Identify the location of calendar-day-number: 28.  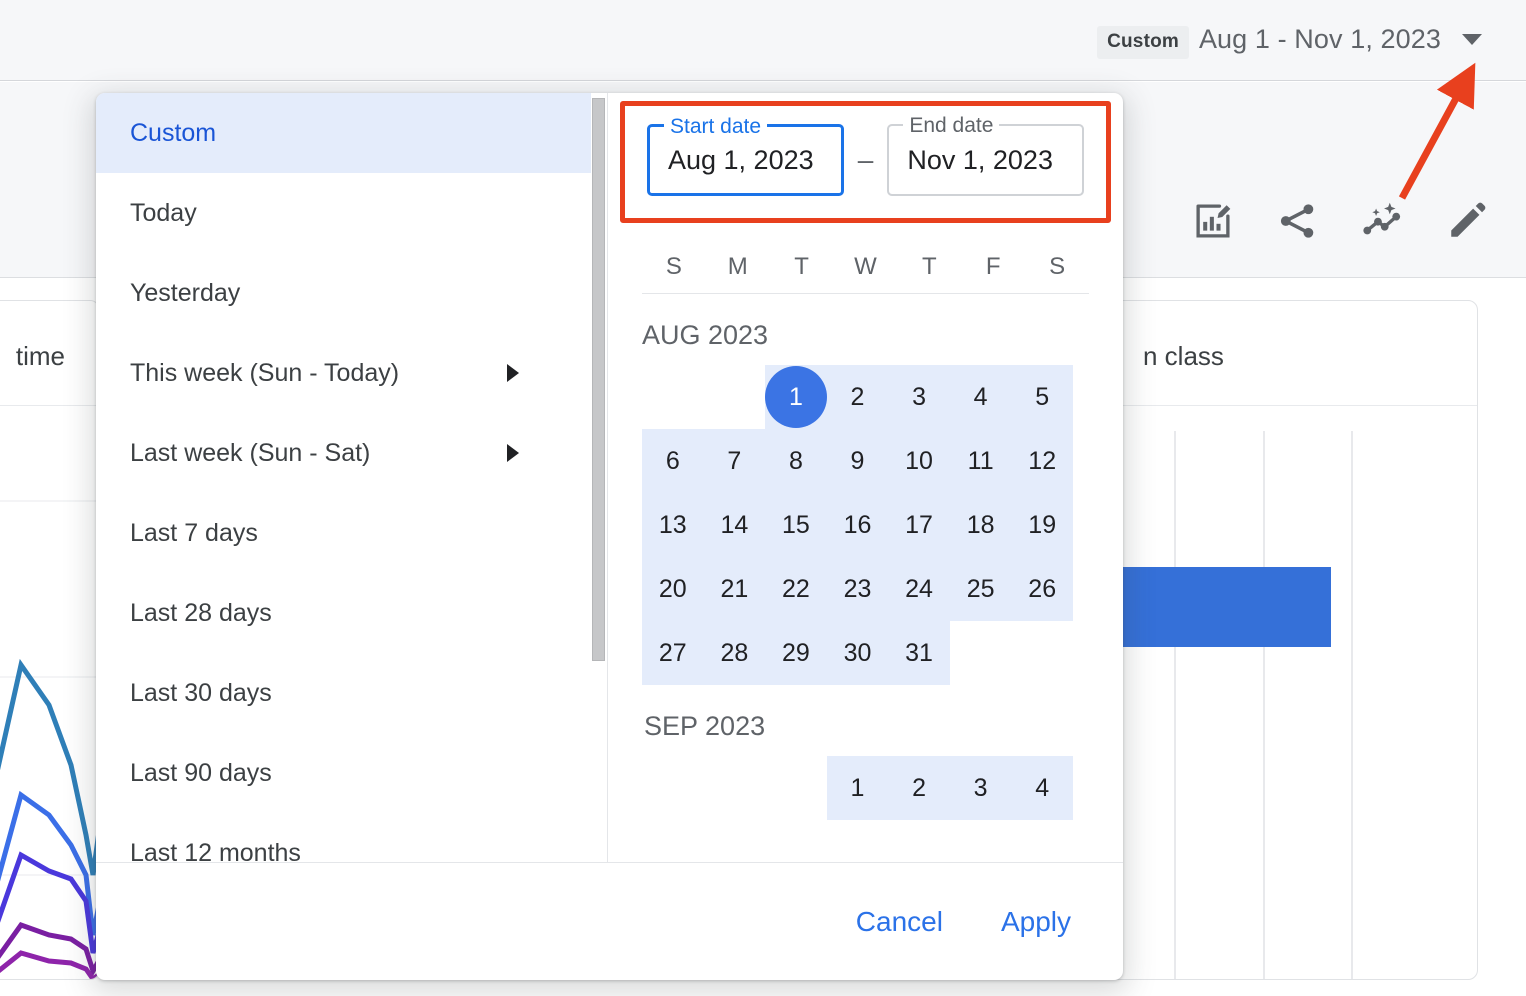
(734, 652).